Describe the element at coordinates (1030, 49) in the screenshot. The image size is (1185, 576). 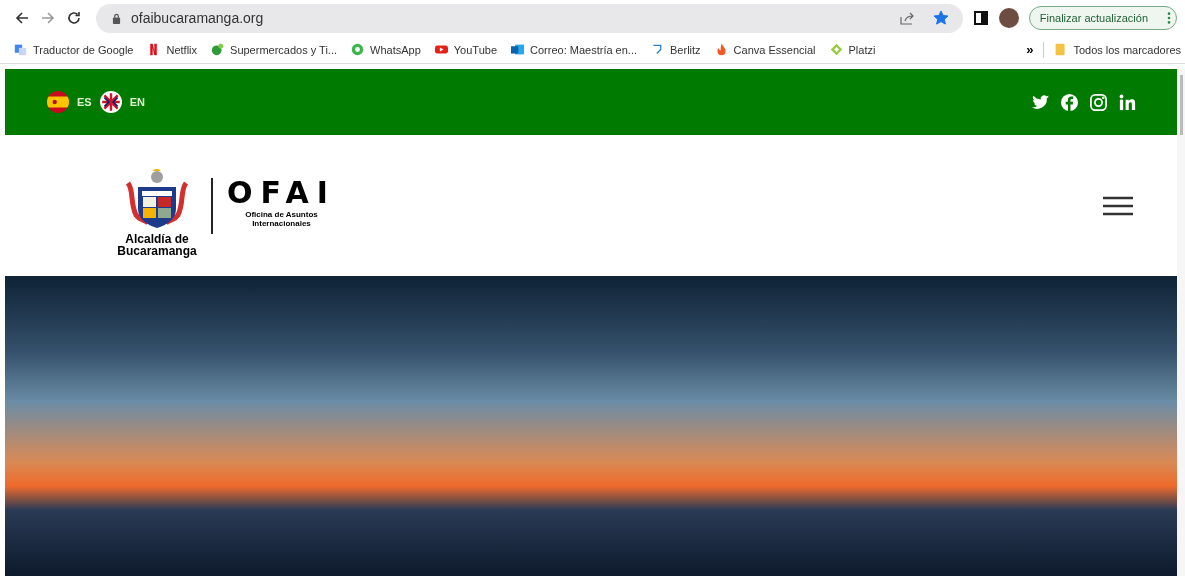
I see `more-bookmarks-button: »` at that location.